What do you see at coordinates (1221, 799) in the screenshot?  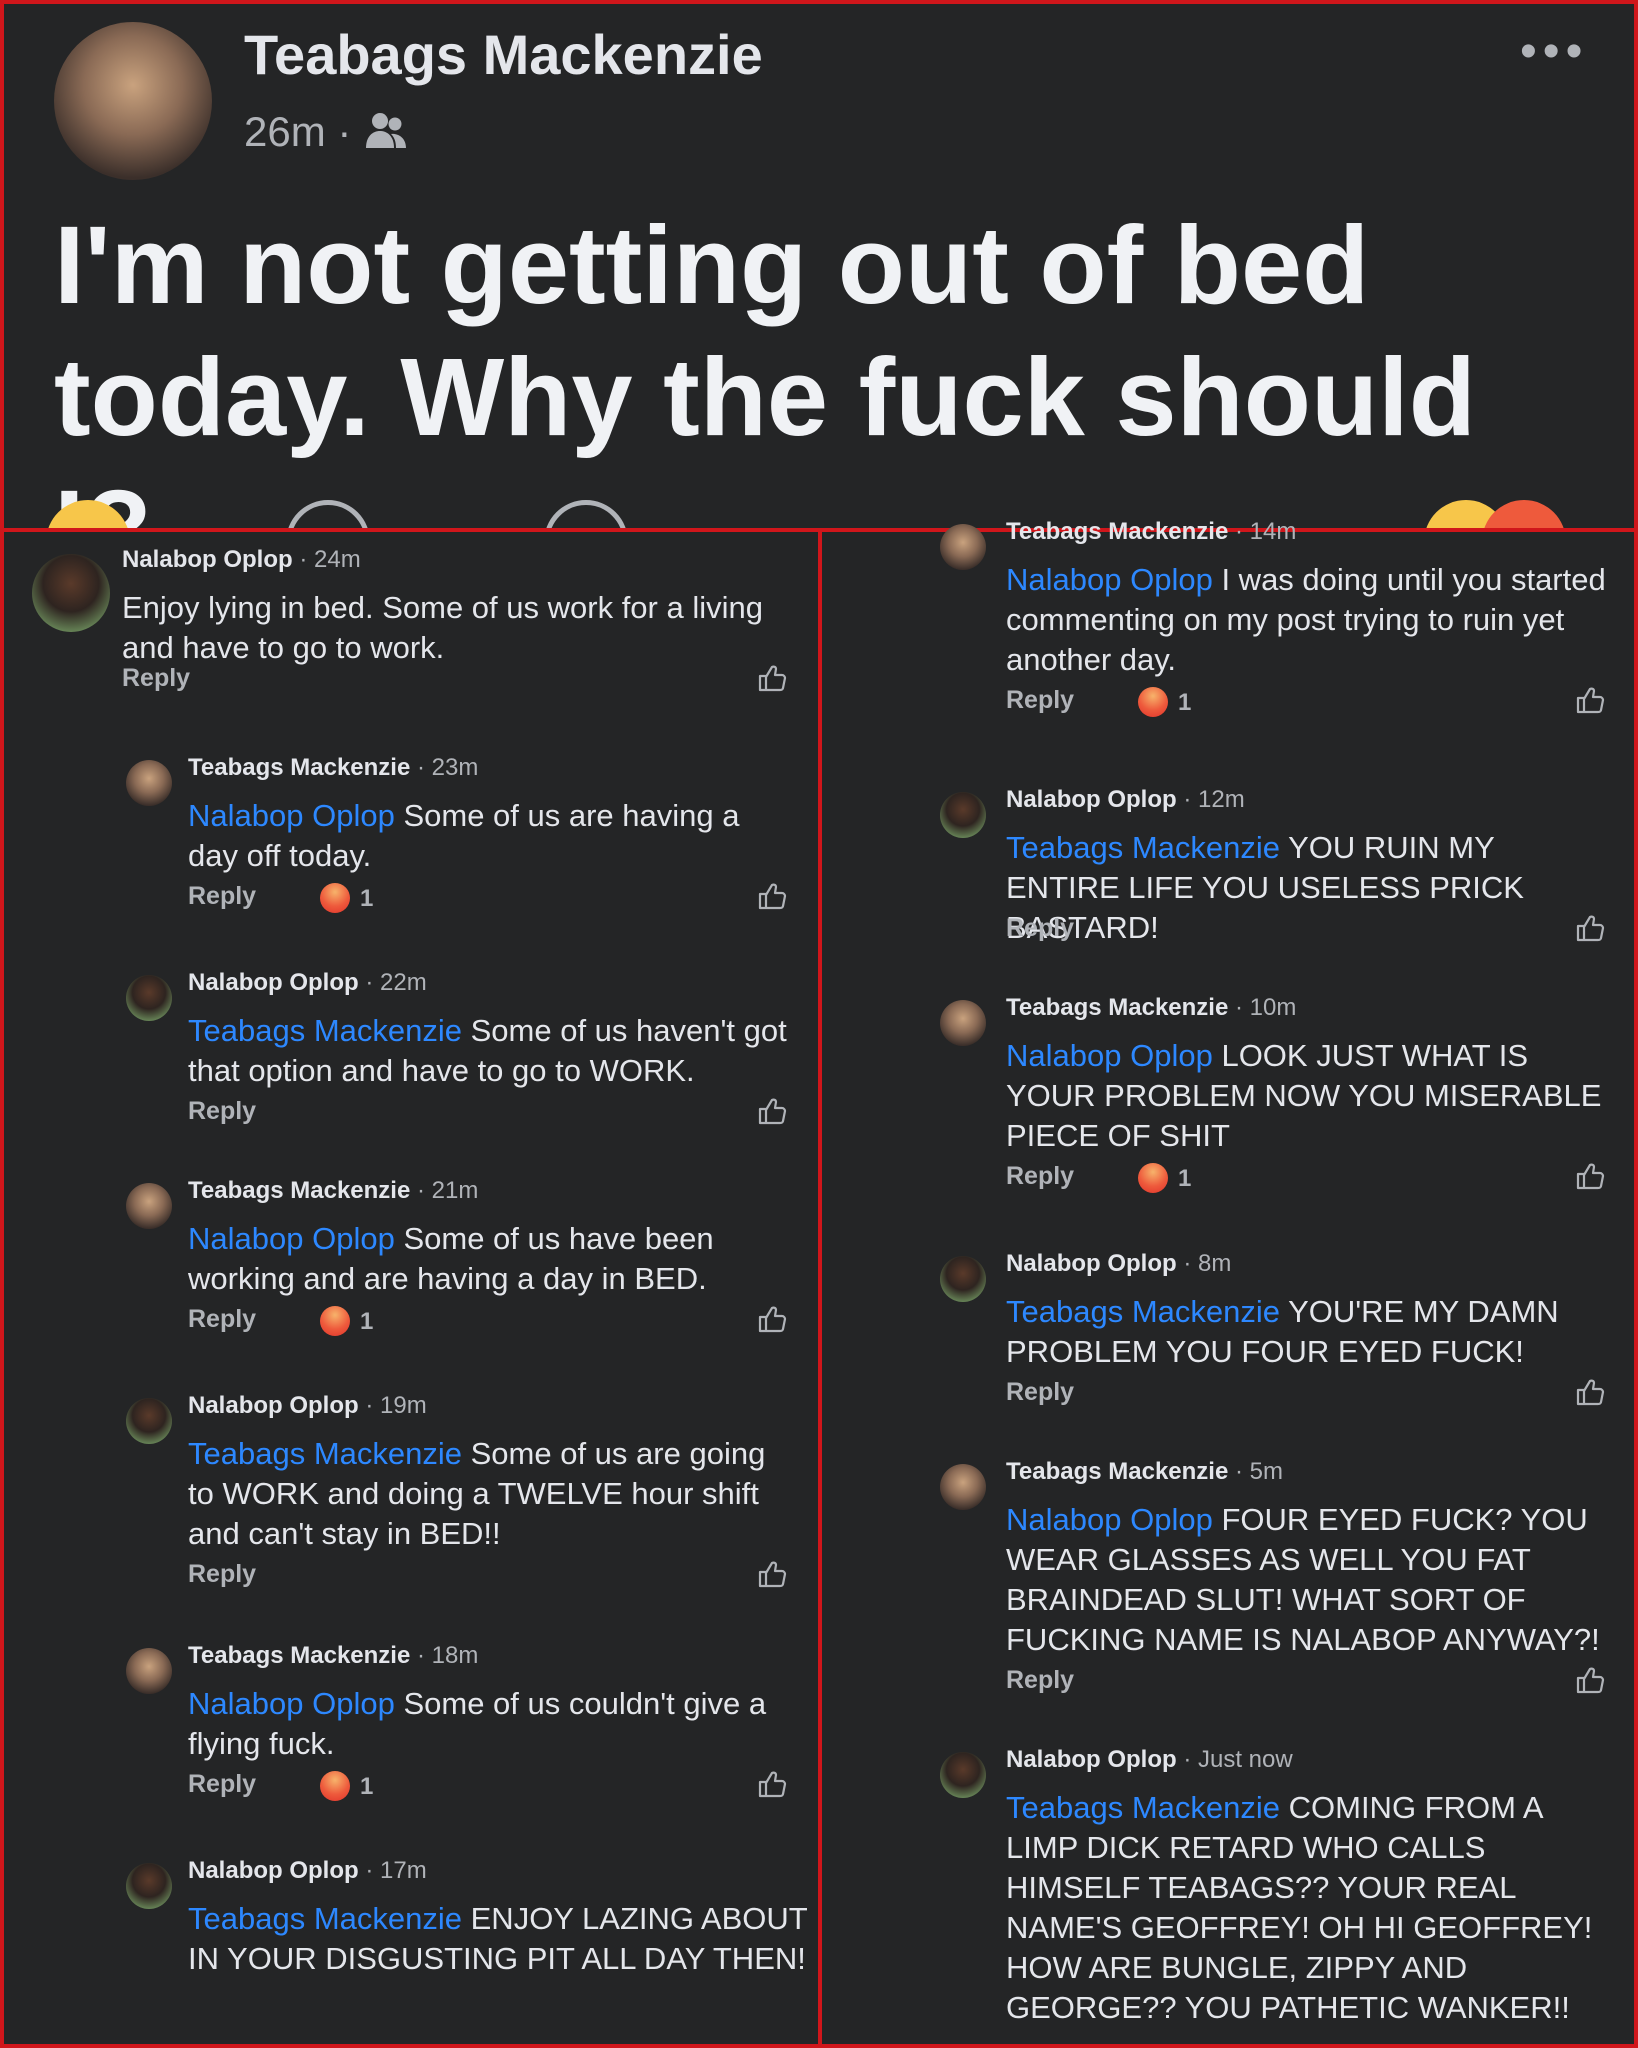 I see `comment-time: 12m` at bounding box center [1221, 799].